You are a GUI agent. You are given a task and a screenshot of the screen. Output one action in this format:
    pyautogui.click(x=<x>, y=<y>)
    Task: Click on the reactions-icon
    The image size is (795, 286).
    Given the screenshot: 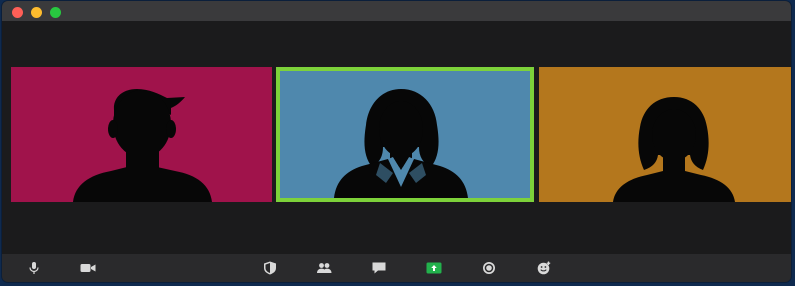 What is the action you would take?
    pyautogui.click(x=544, y=268)
    